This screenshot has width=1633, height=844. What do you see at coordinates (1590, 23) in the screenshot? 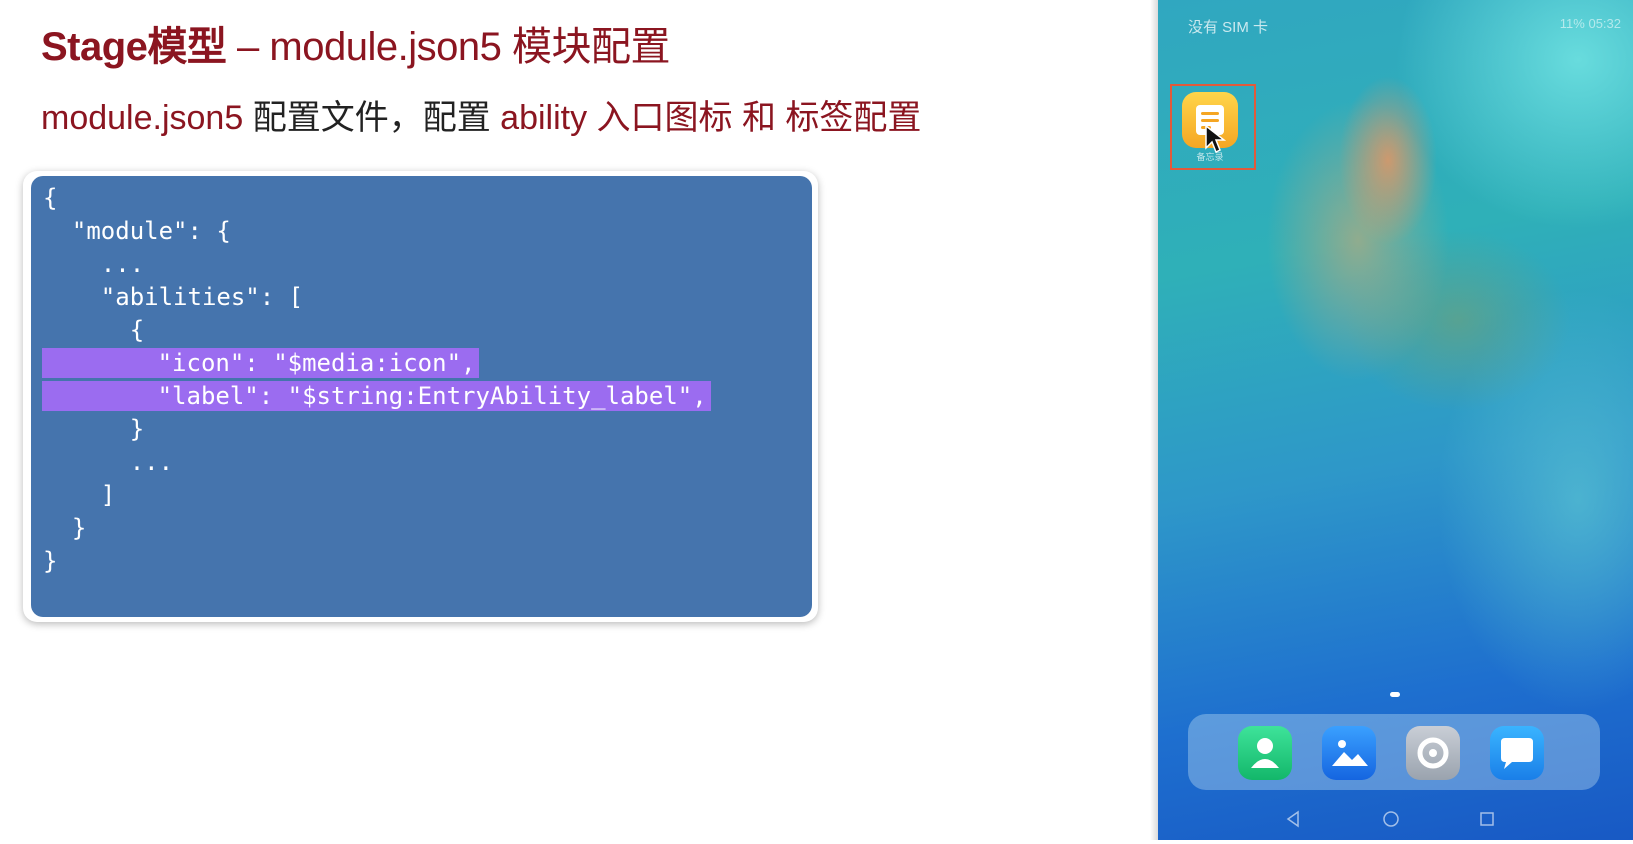
I see `status-battery-time: 11% 05:32` at bounding box center [1590, 23].